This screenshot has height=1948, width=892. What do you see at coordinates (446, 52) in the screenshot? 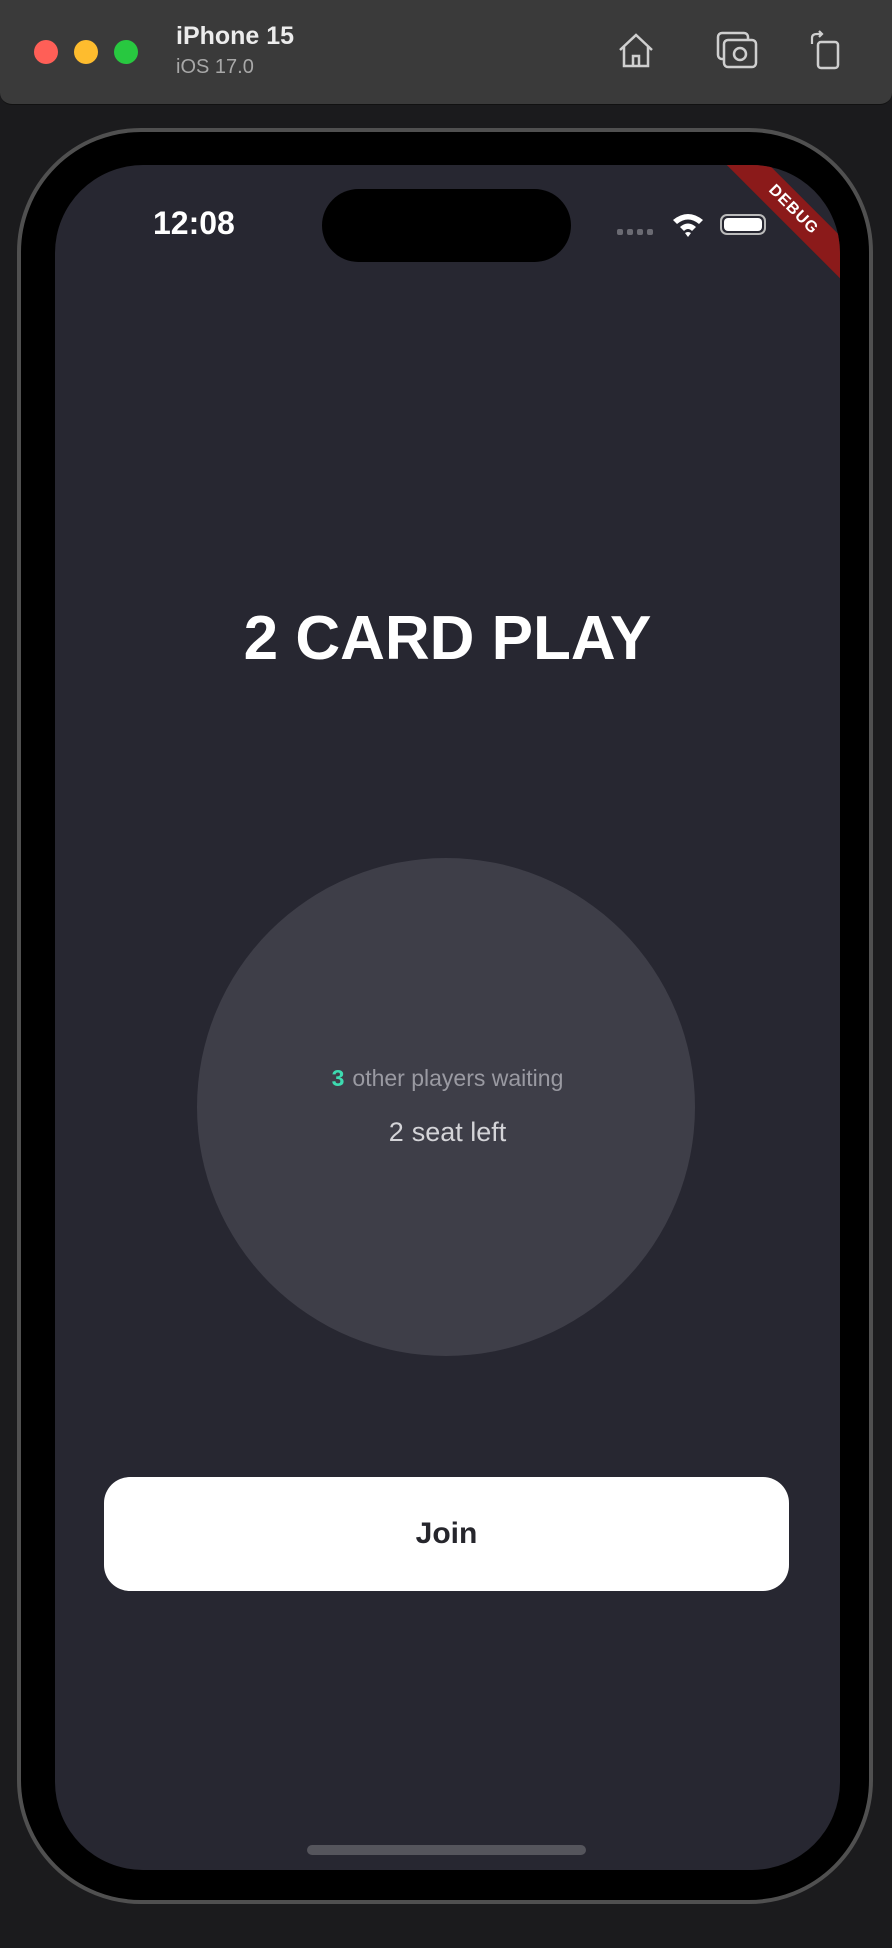
I see `simulator-title-bar: iPhone 15 iOS 17.0` at bounding box center [446, 52].